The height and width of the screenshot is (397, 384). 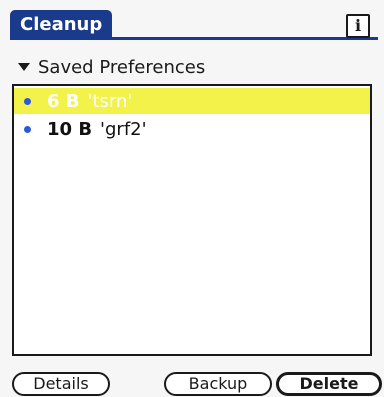 What do you see at coordinates (192, 101) in the screenshot?
I see `list-item-selected: 6 B 'tsrn'` at bounding box center [192, 101].